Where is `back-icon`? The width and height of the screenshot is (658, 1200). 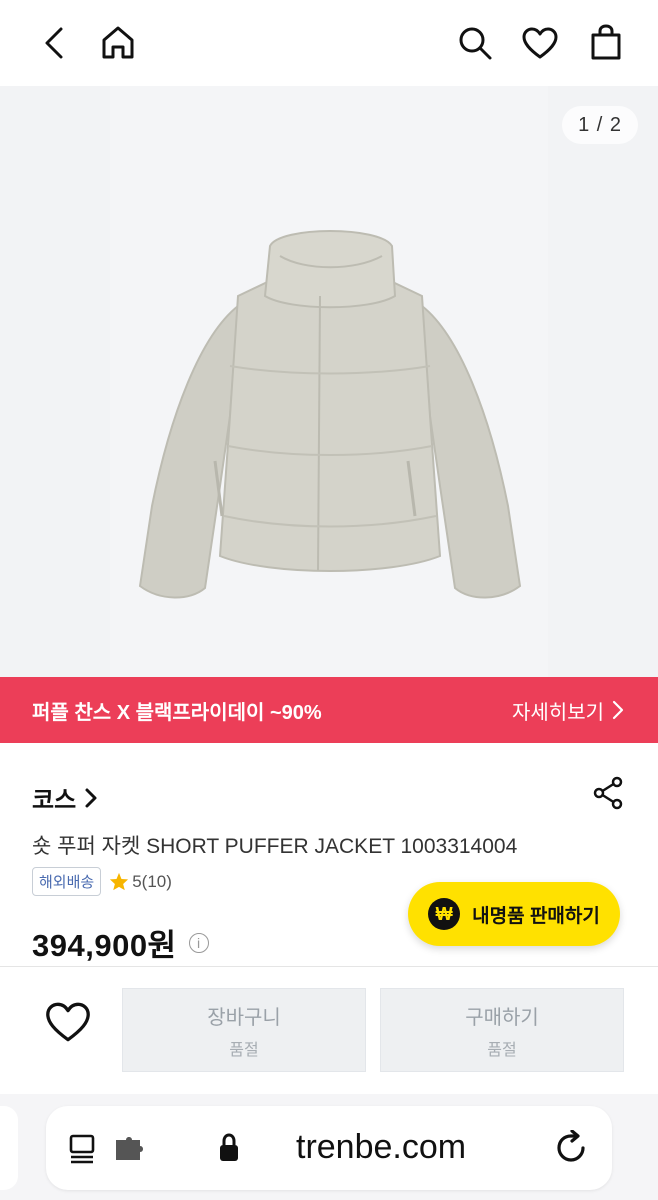
back-icon is located at coordinates (54, 43).